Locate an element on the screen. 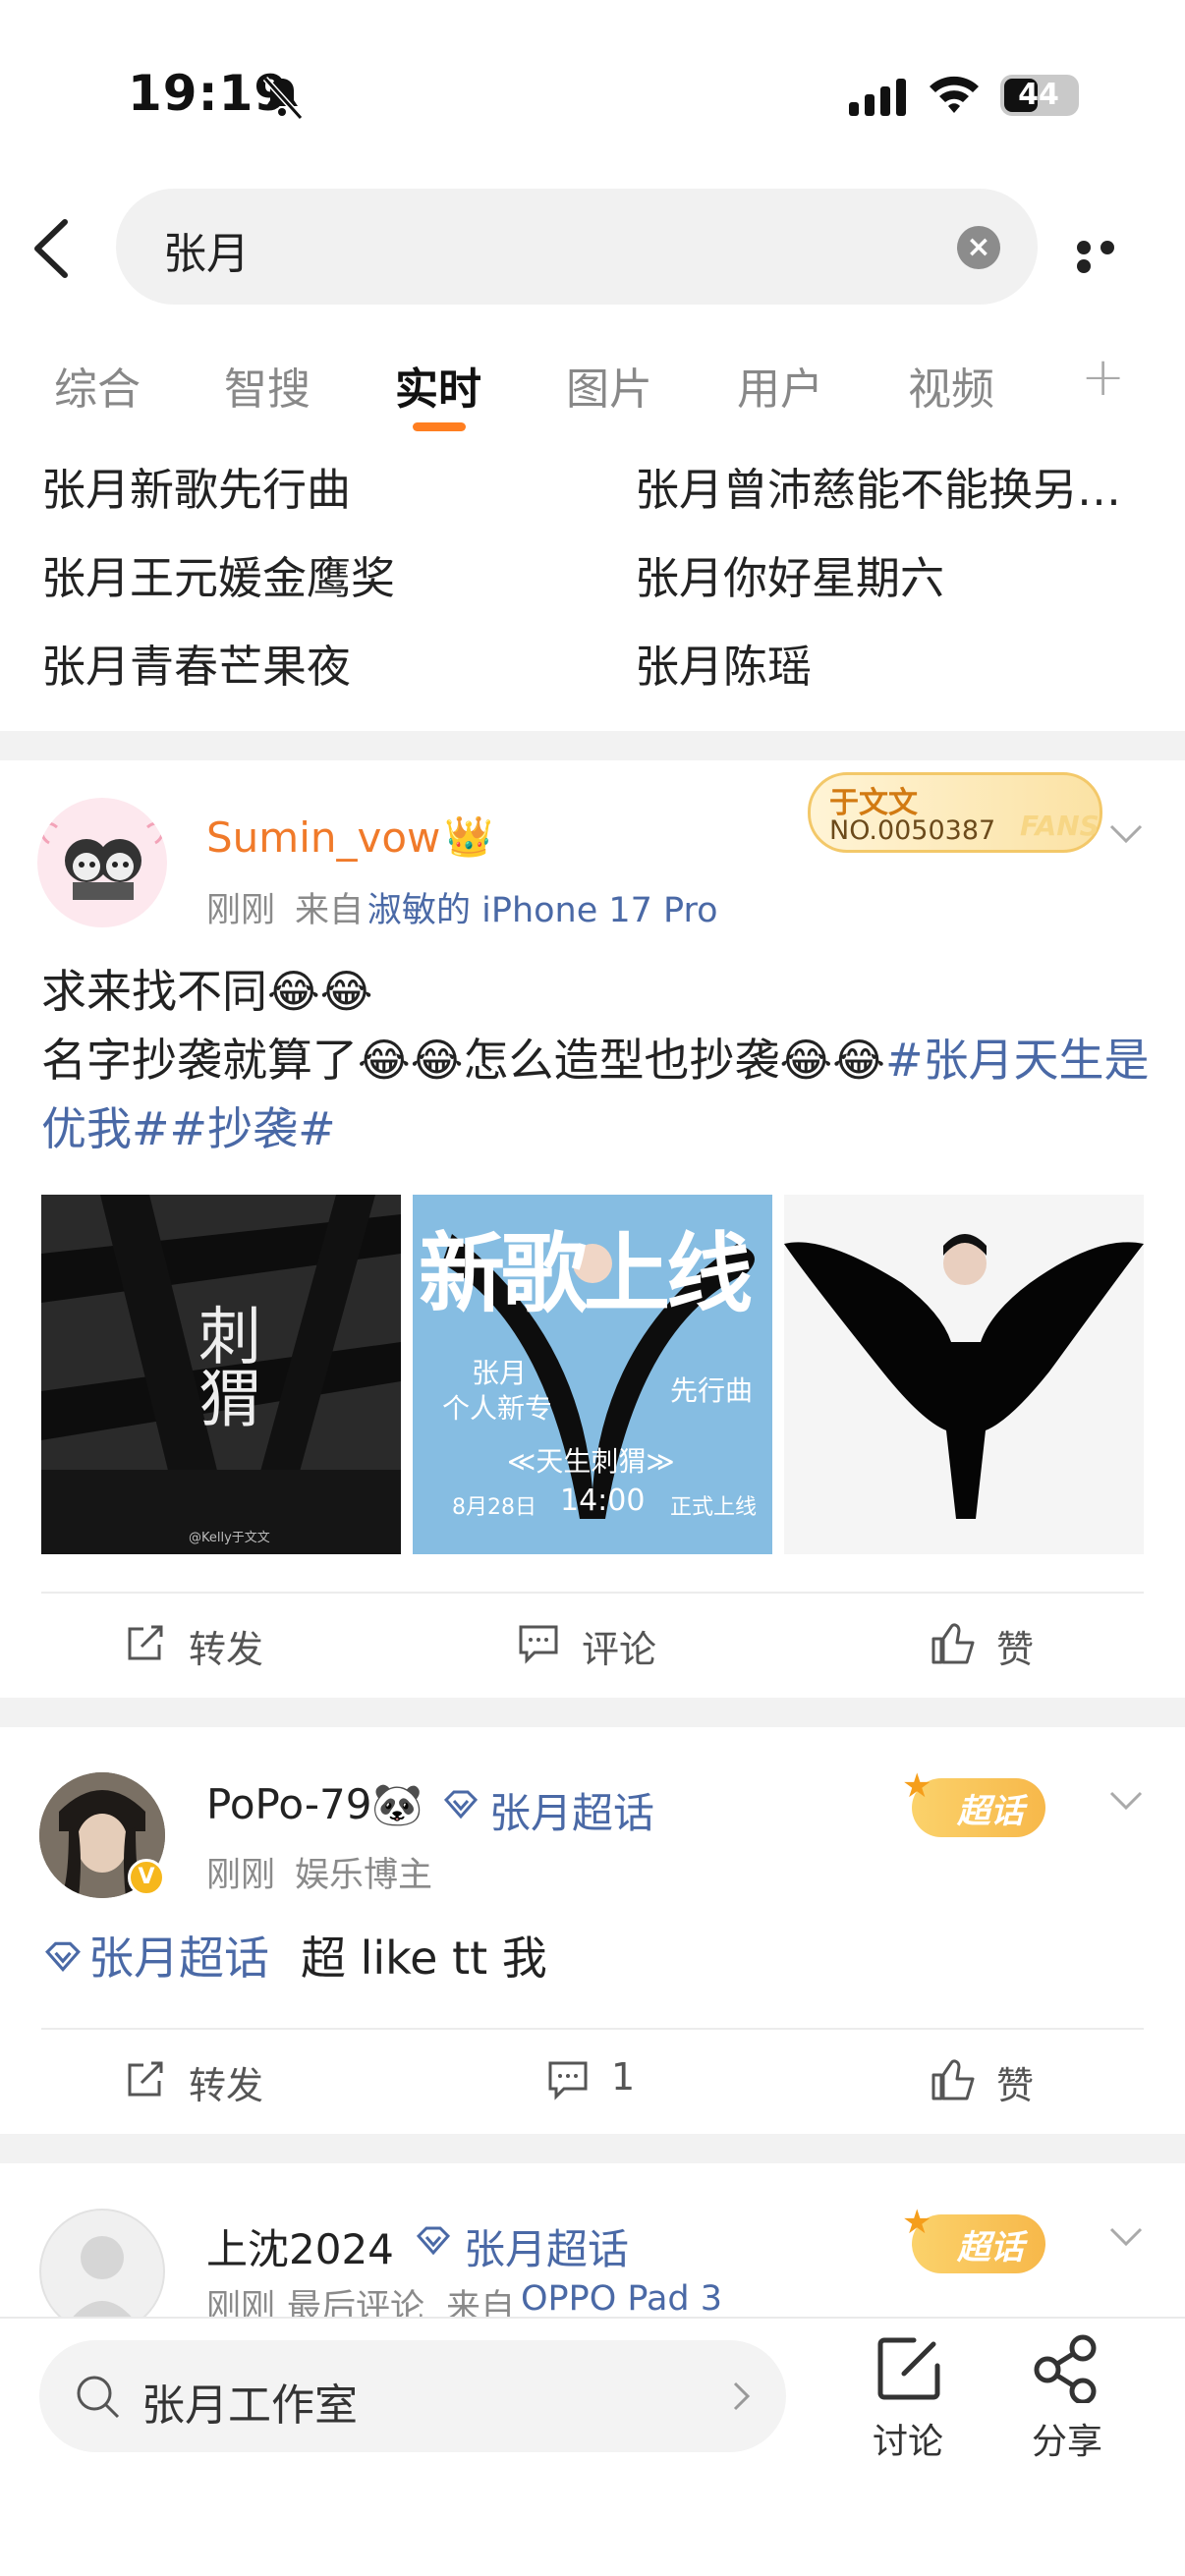 The width and height of the screenshot is (1185, 2576). compose-icon is located at coordinates (909, 2368).